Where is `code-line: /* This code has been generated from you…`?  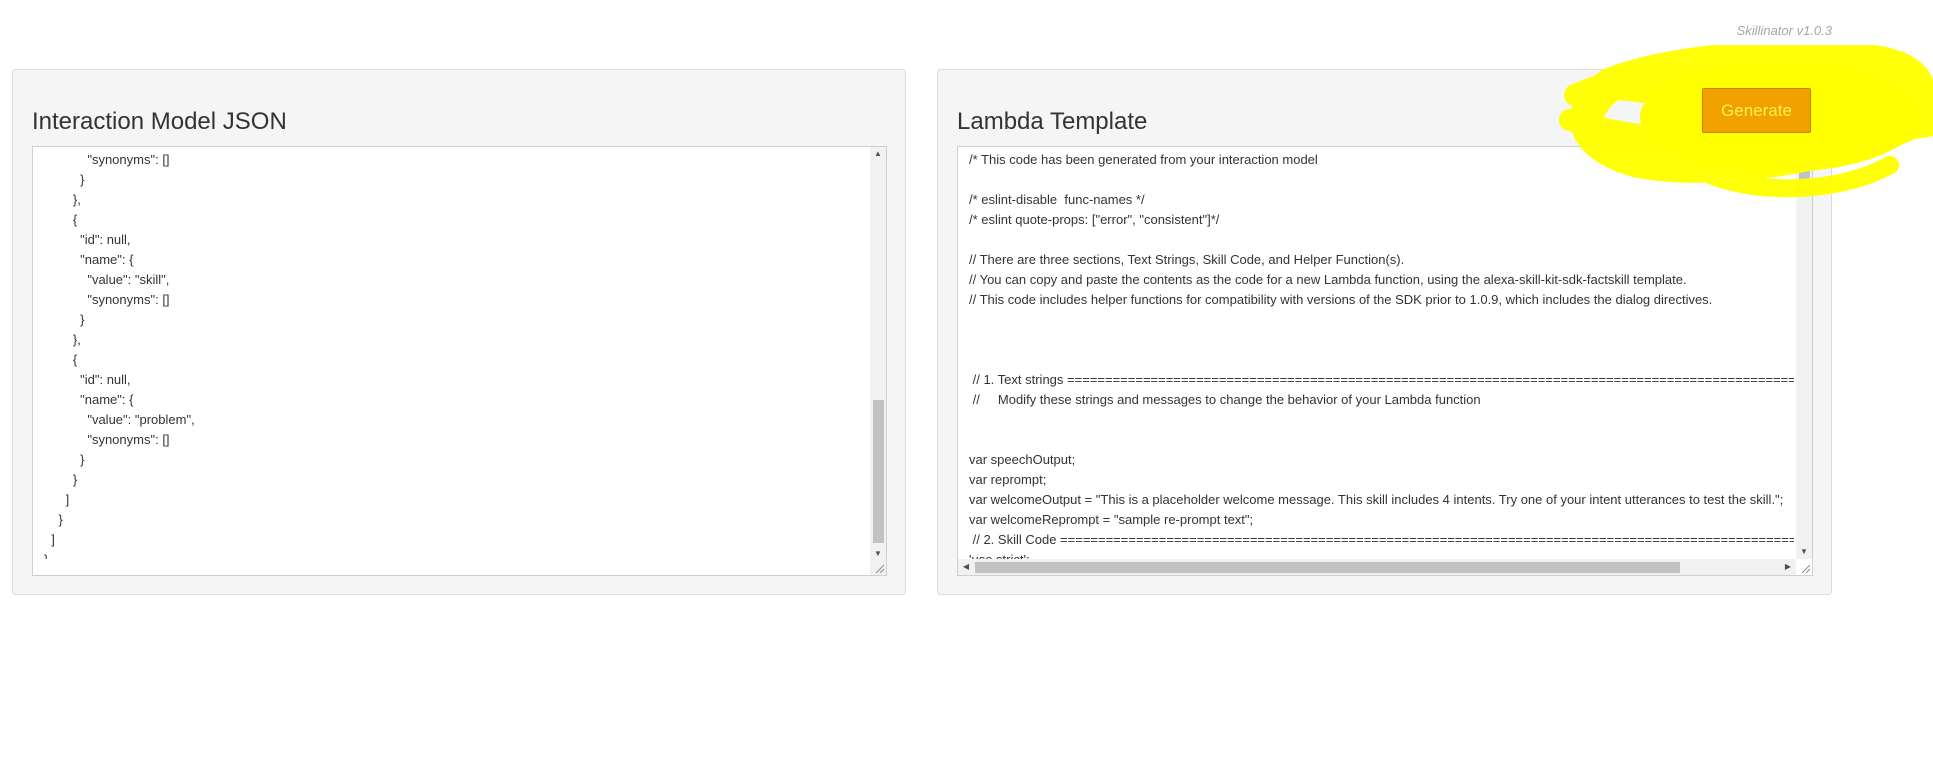
code-line: /* This code has been generated from you… is located at coordinates (1143, 159).